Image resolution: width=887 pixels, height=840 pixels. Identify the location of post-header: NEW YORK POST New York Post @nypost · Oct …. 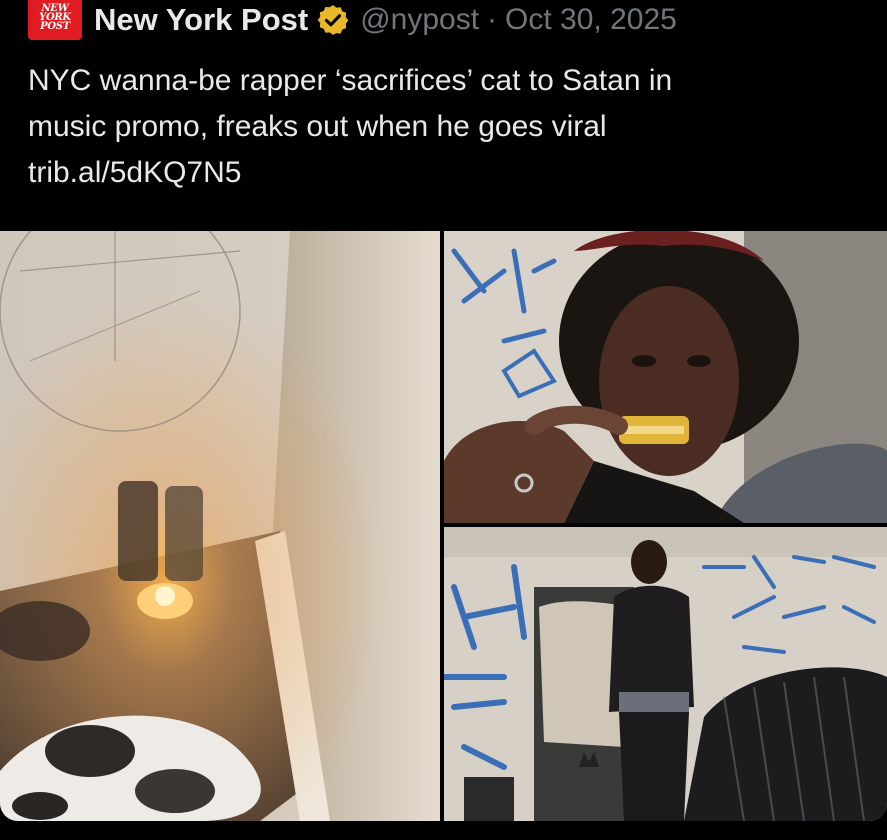
(352, 20).